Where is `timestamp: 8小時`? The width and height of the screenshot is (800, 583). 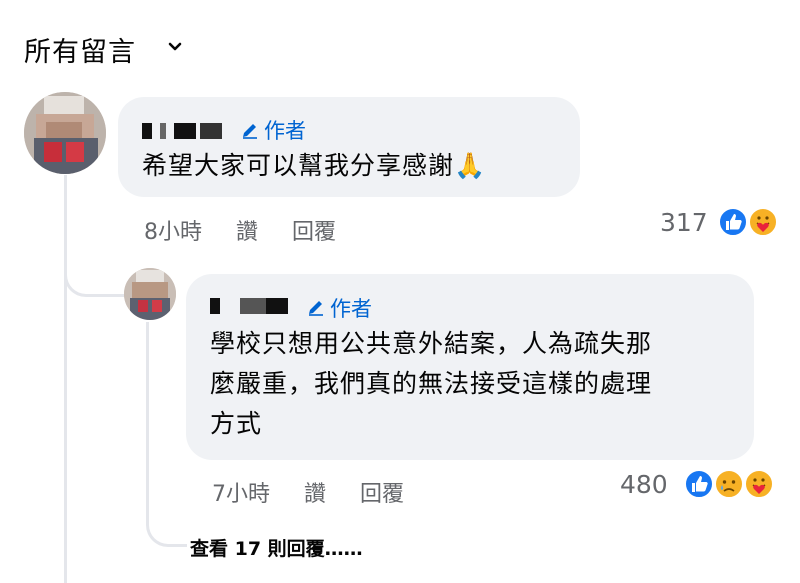
timestamp: 8小時 is located at coordinates (173, 232).